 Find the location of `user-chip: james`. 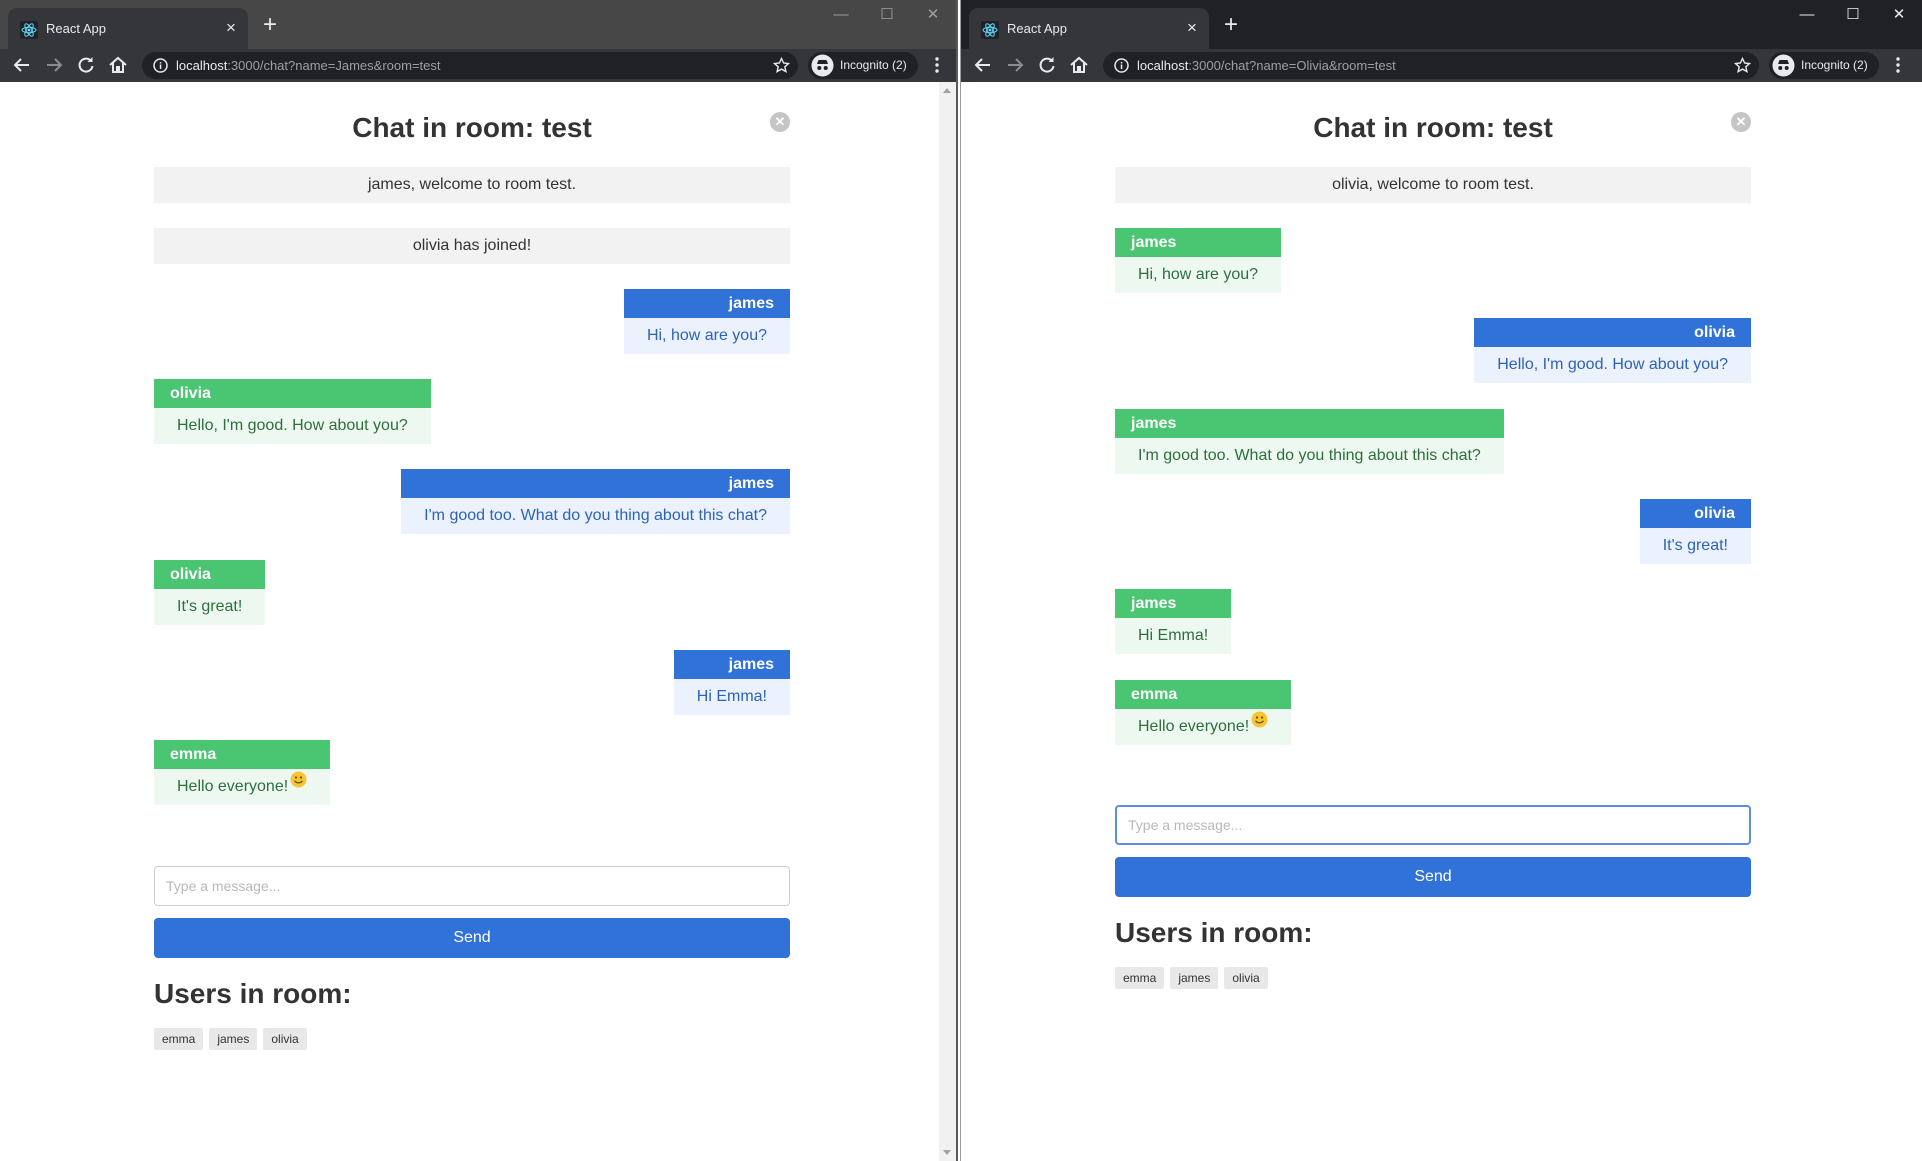

user-chip: james is located at coordinates (1194, 978).